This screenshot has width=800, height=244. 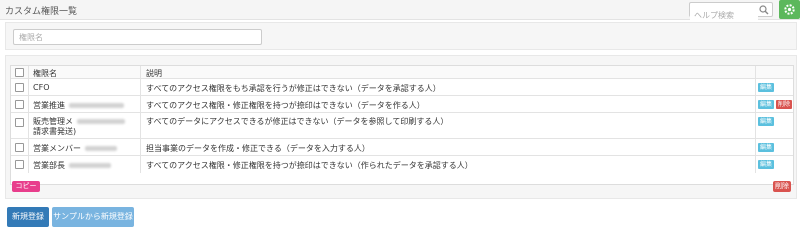 I want to click on permission-description: すべてのデータにアクセスできるが修正はできない（データを参照して印刷する人）, so click(x=297, y=121).